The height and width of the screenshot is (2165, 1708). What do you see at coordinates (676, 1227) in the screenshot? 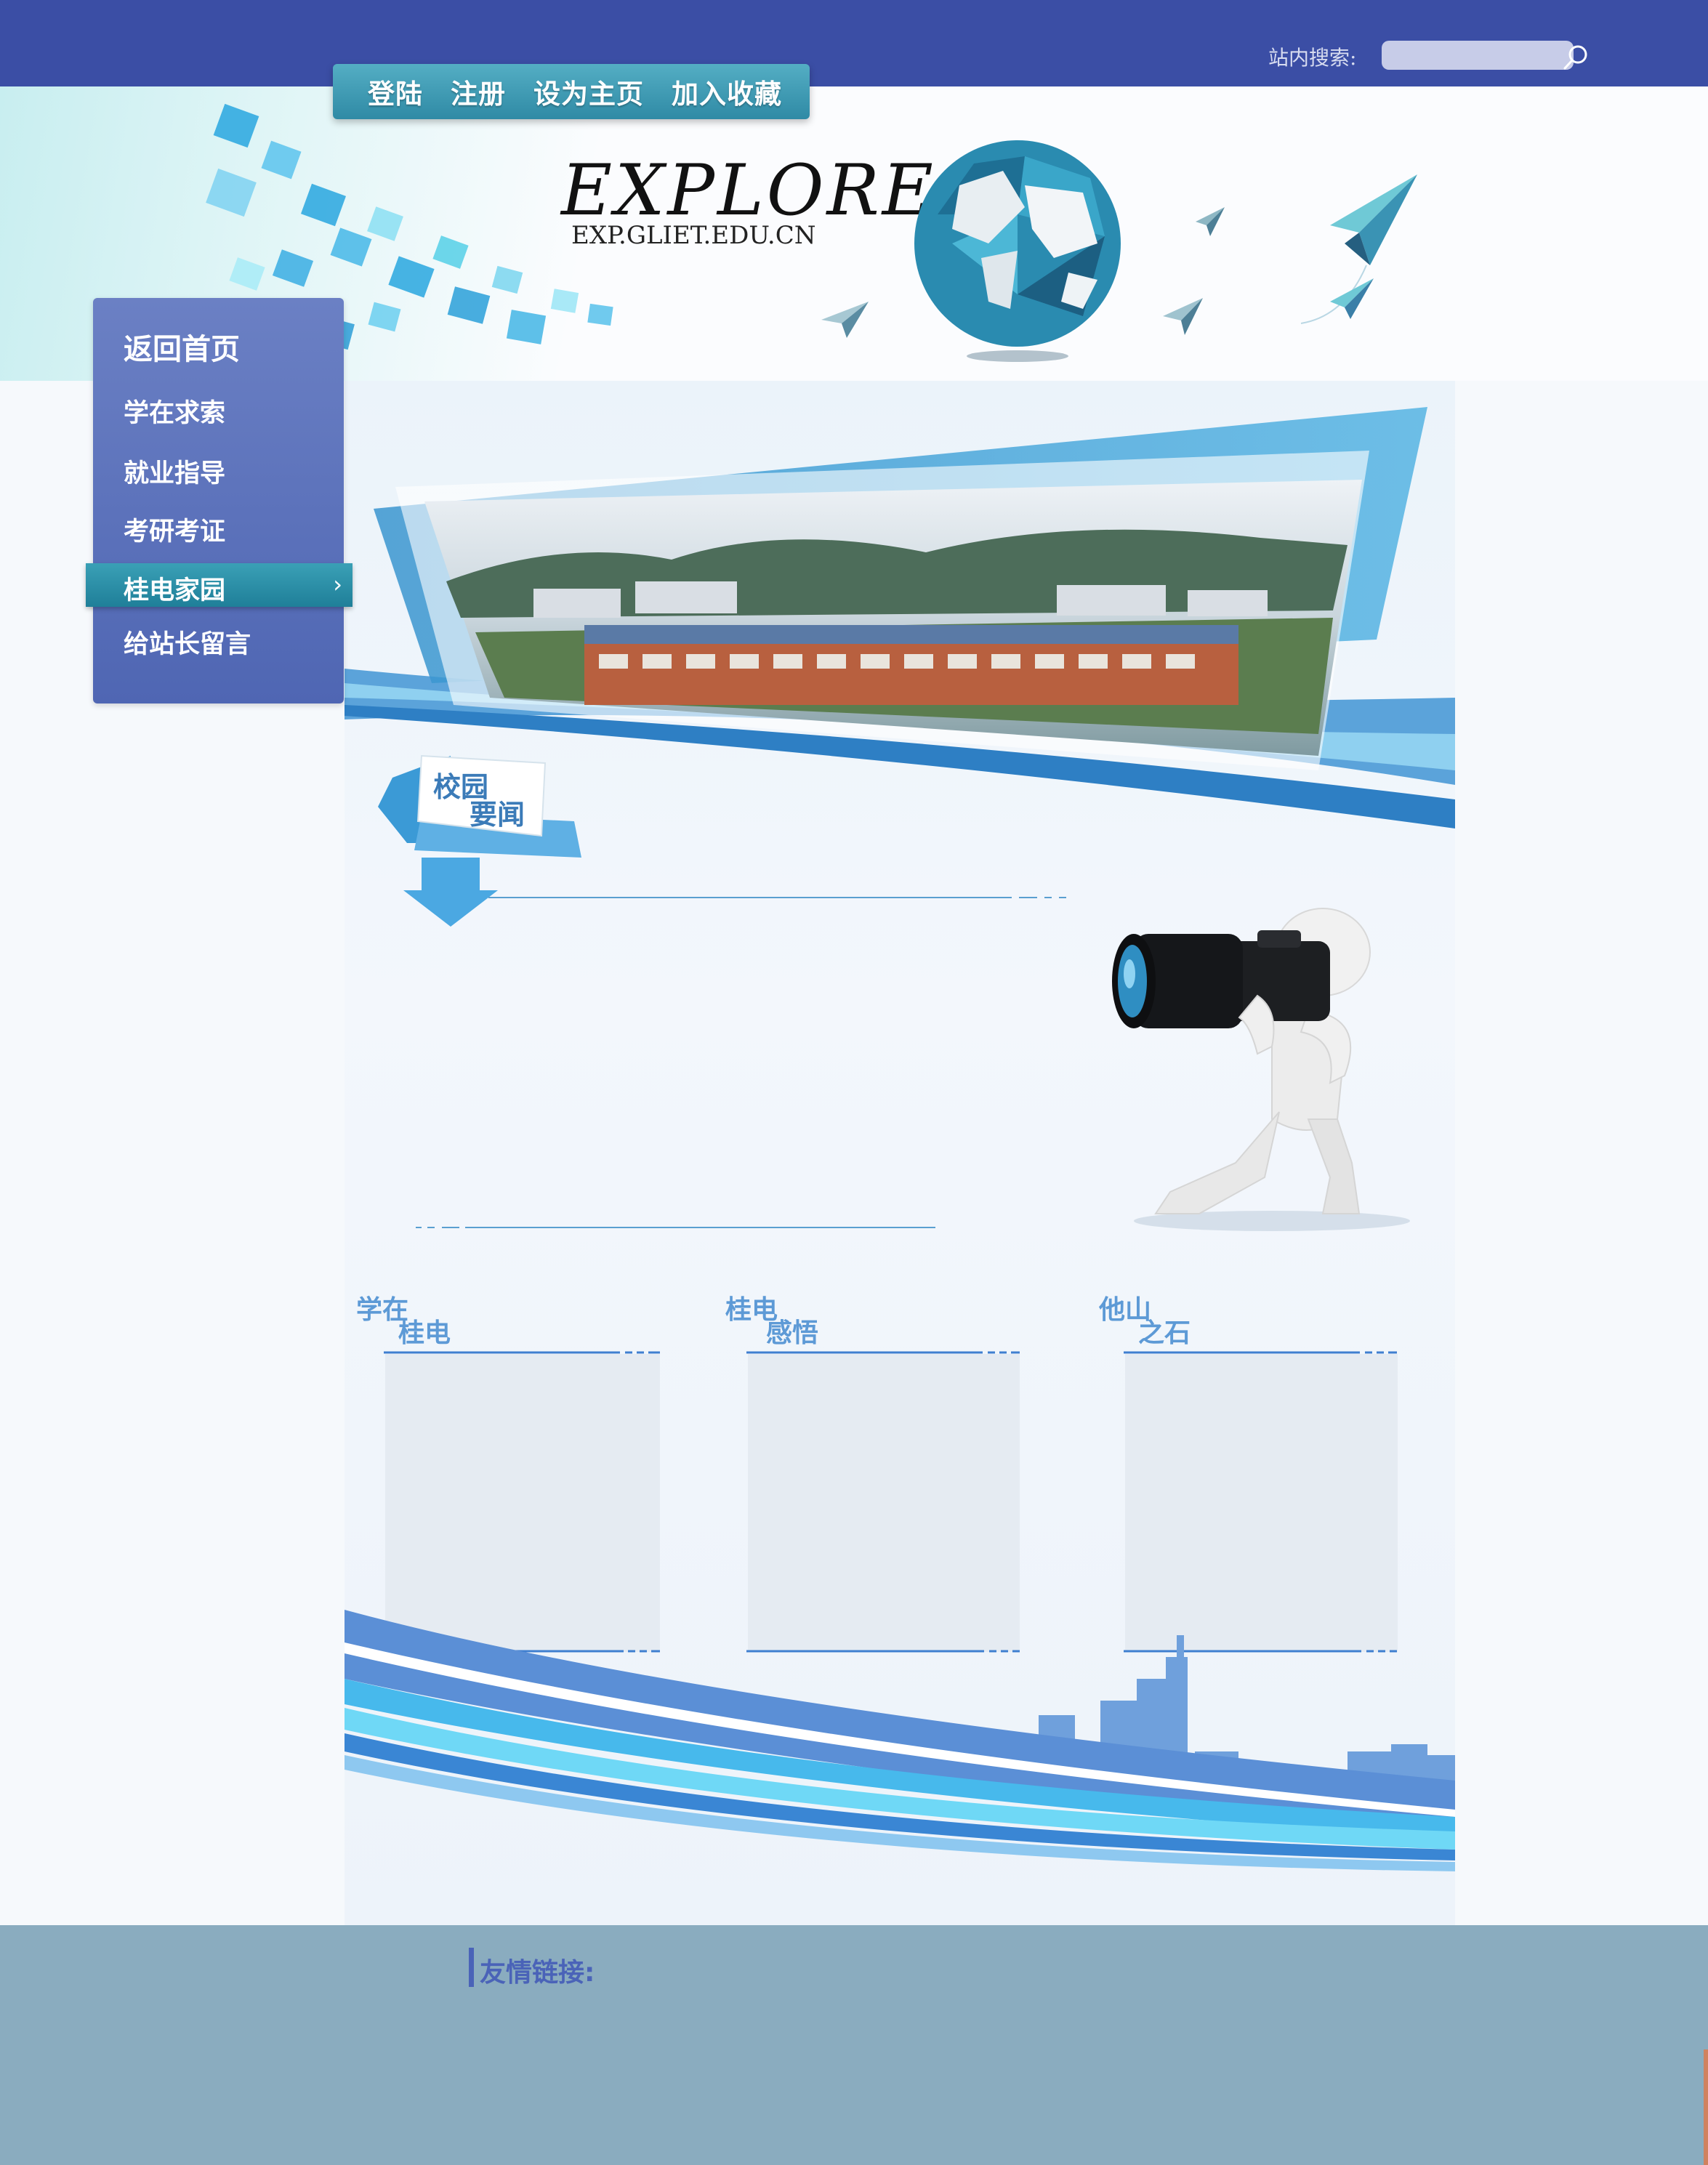
I see `news-divider-bottom` at bounding box center [676, 1227].